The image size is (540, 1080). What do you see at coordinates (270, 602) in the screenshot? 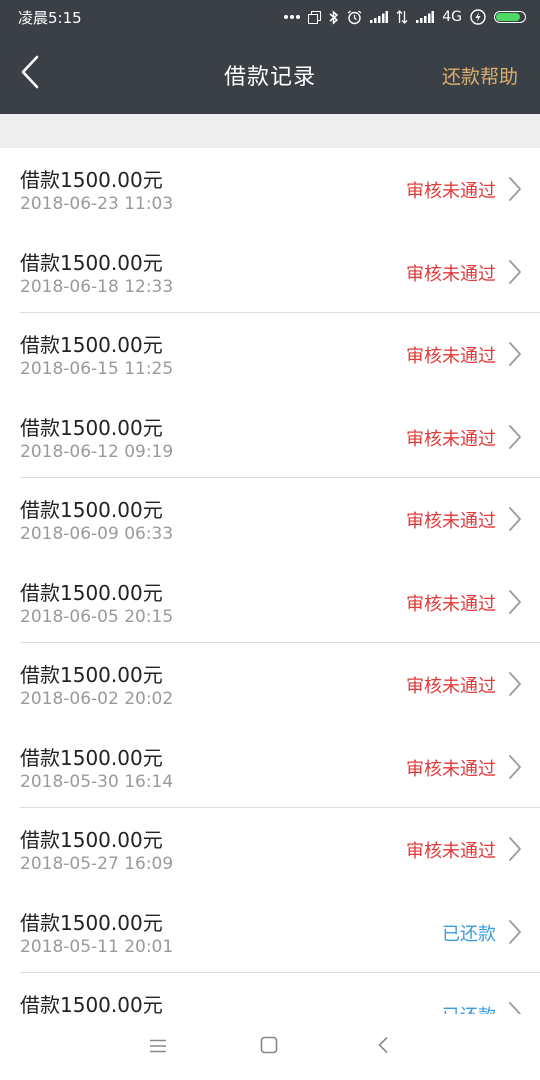
I see `loan-record-row: 借款1500.00元 2018-06-05 20:15 审核未通过` at bounding box center [270, 602].